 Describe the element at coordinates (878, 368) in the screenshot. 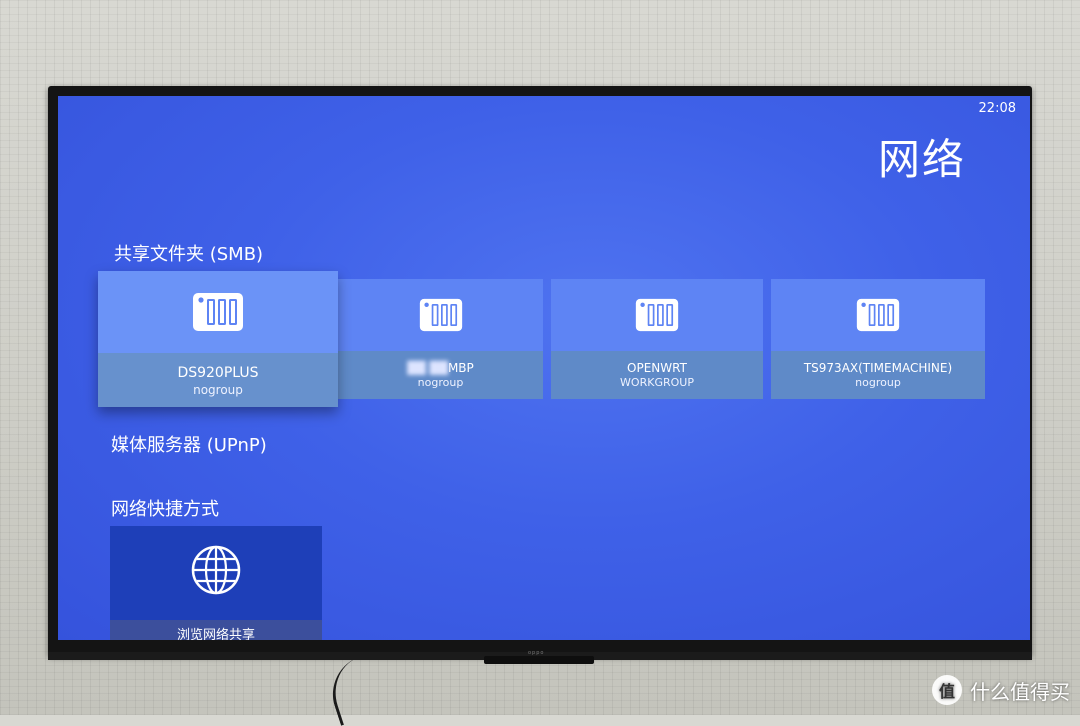

I see `share-name: TS973AX(TIMEMACHINE)` at that location.